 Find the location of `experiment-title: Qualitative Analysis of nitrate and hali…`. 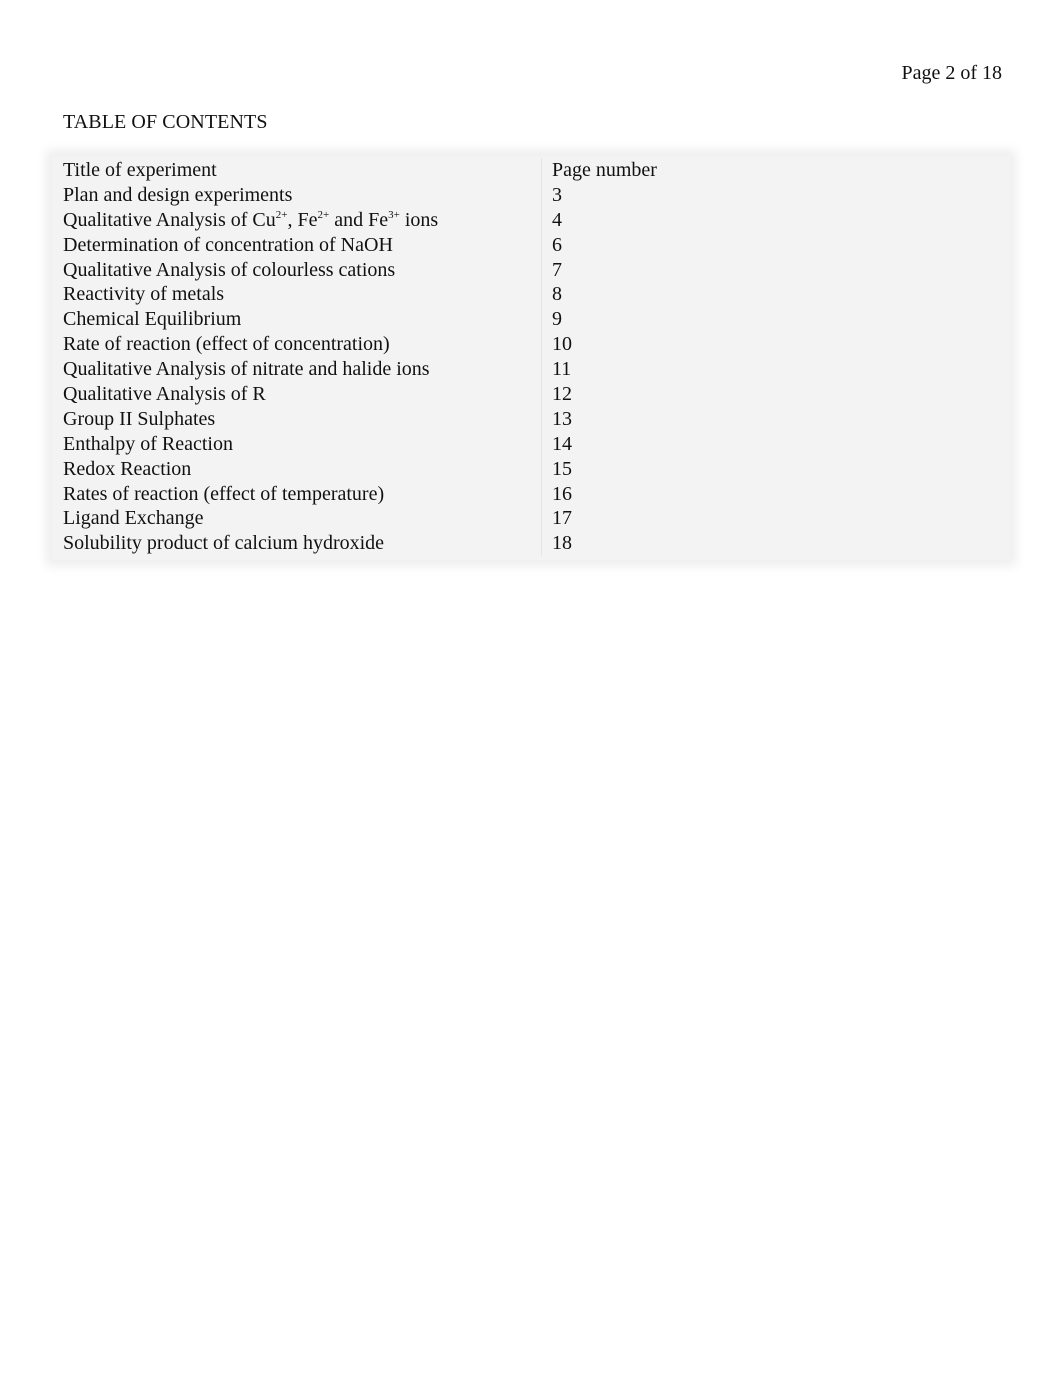

experiment-title: Qualitative Analysis of nitrate and hali… is located at coordinates (246, 369).